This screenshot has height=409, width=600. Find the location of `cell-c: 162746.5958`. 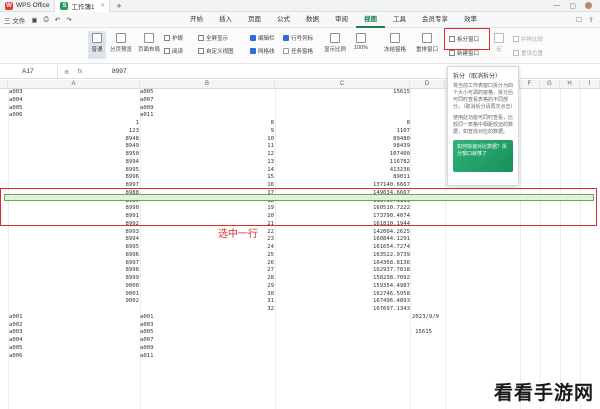

cell-c: 162746.5958 is located at coordinates (391, 295).